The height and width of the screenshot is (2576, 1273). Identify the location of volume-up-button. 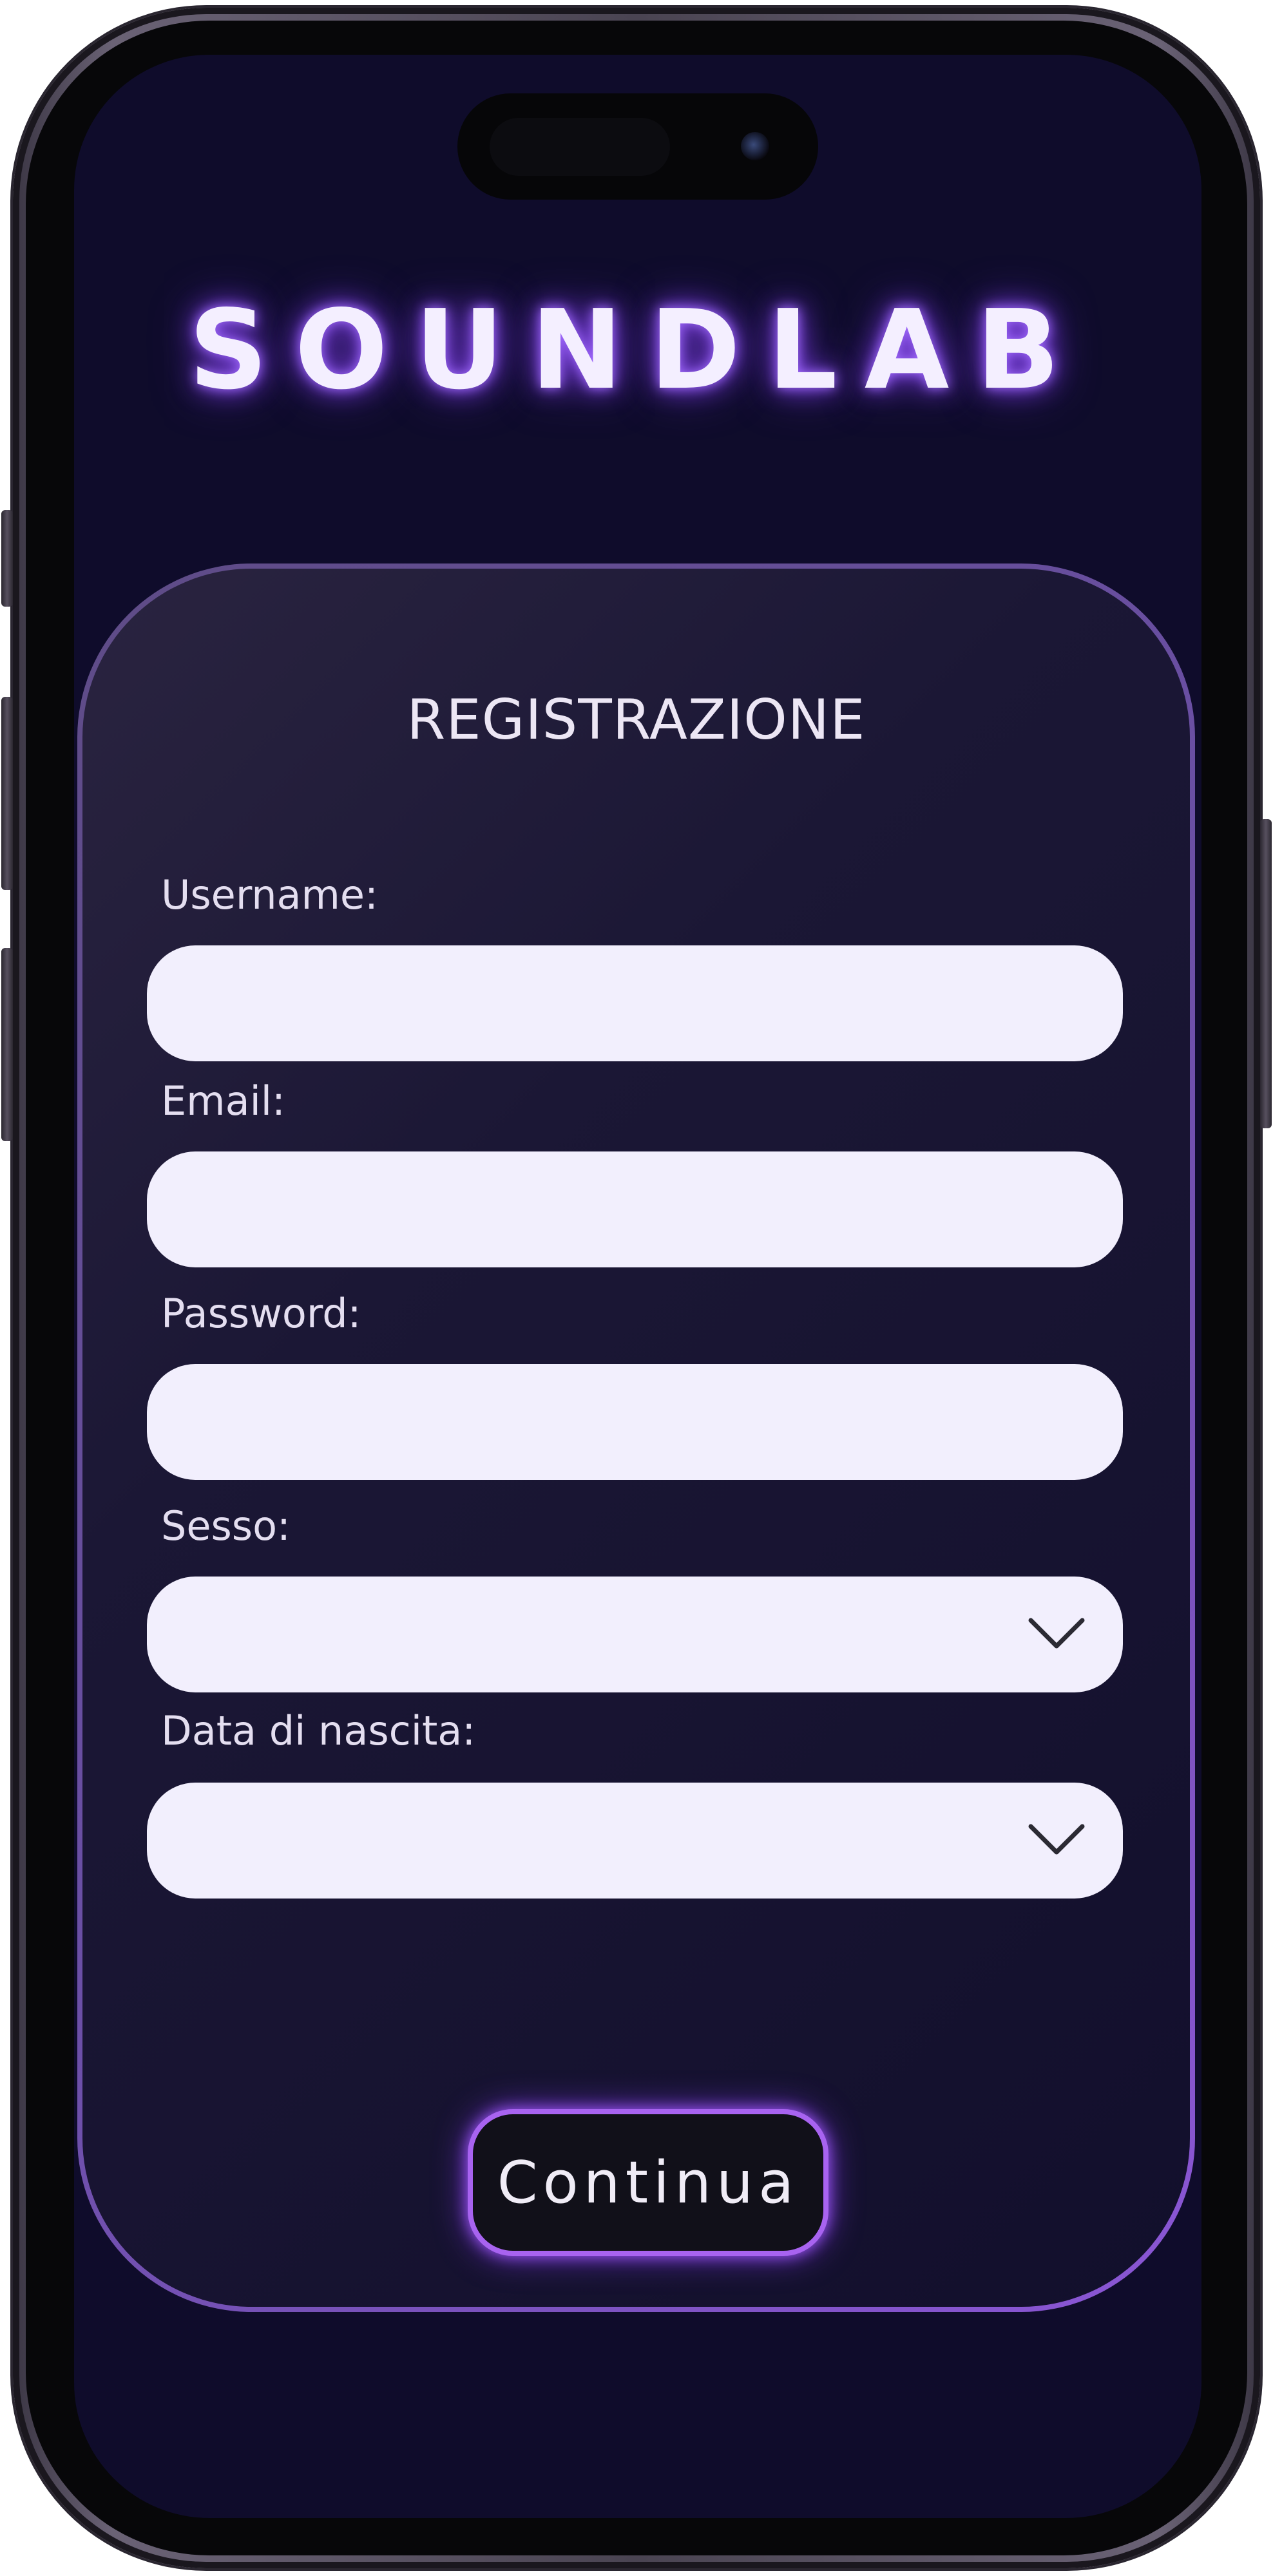
(7, 793).